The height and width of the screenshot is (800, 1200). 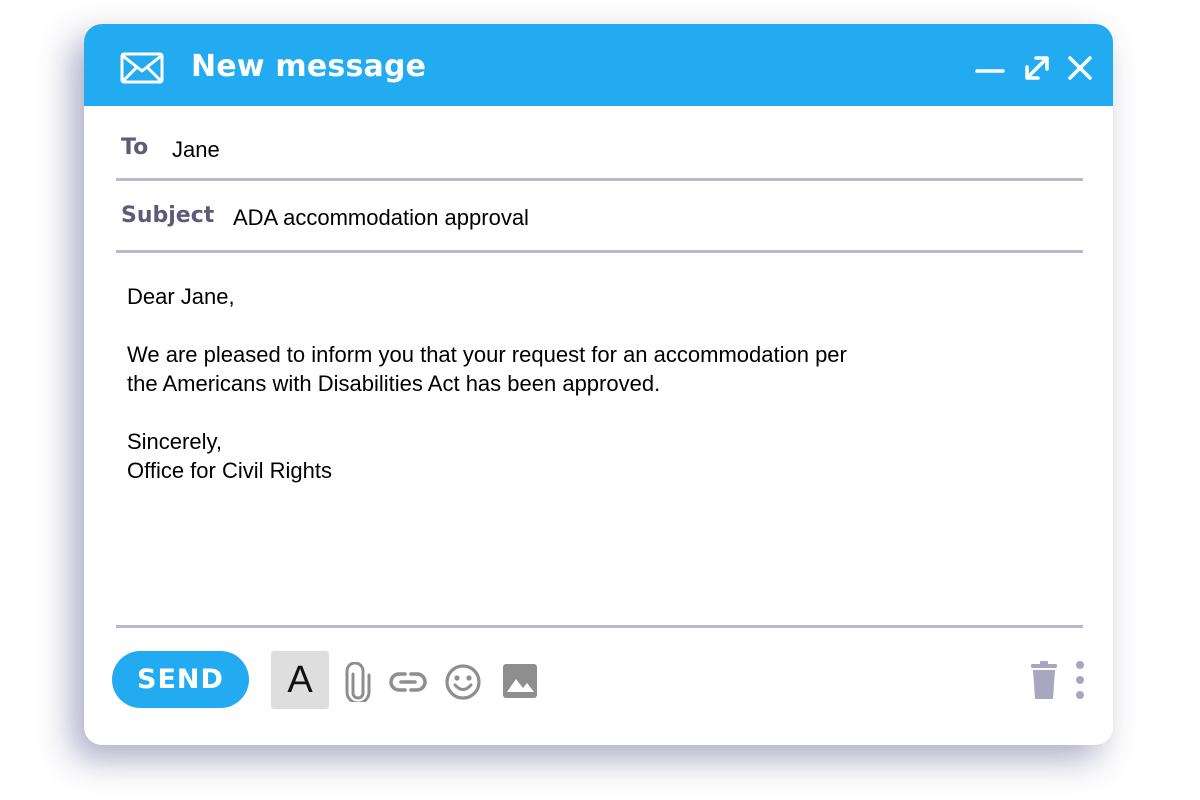 I want to click on close-button, so click(x=1080, y=68).